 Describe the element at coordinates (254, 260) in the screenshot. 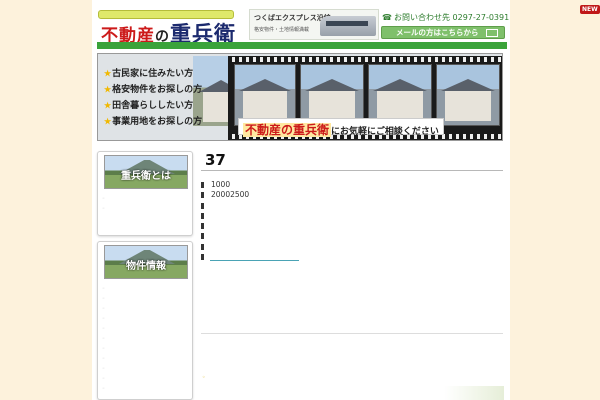

I see `detail-link` at that location.